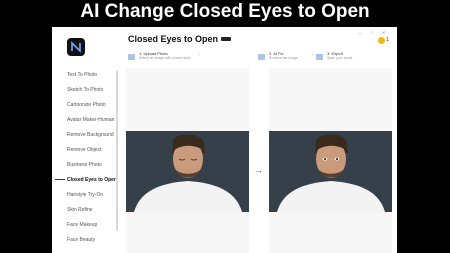 This screenshot has height=253, width=450. What do you see at coordinates (85, 195) in the screenshot?
I see `sidebar-item-hairstyle: Hairstyle Try-On` at bounding box center [85, 195].